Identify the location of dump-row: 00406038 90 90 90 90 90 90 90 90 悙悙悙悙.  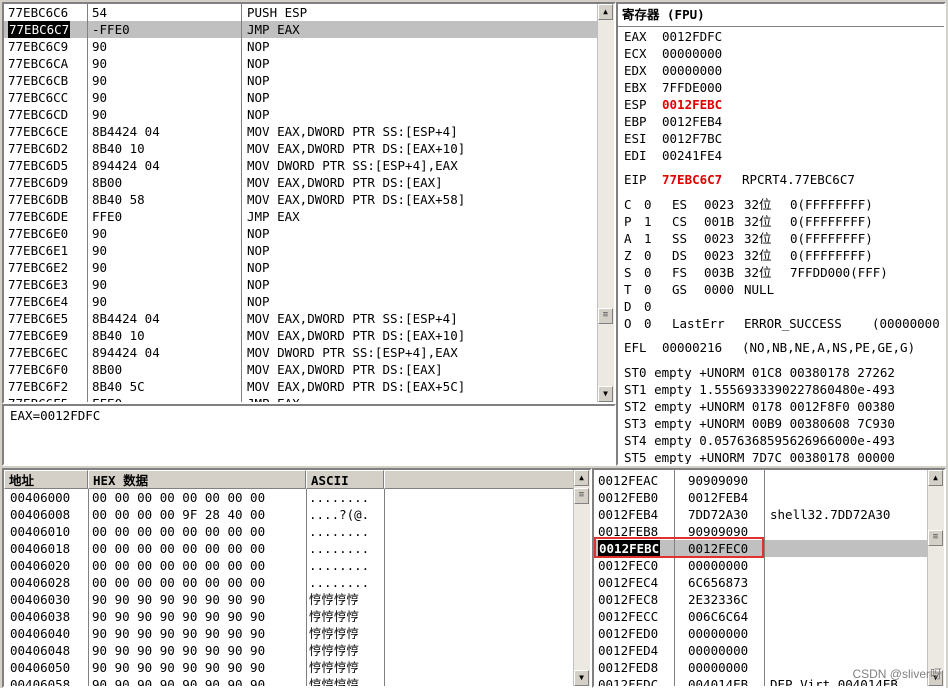
(289, 616).